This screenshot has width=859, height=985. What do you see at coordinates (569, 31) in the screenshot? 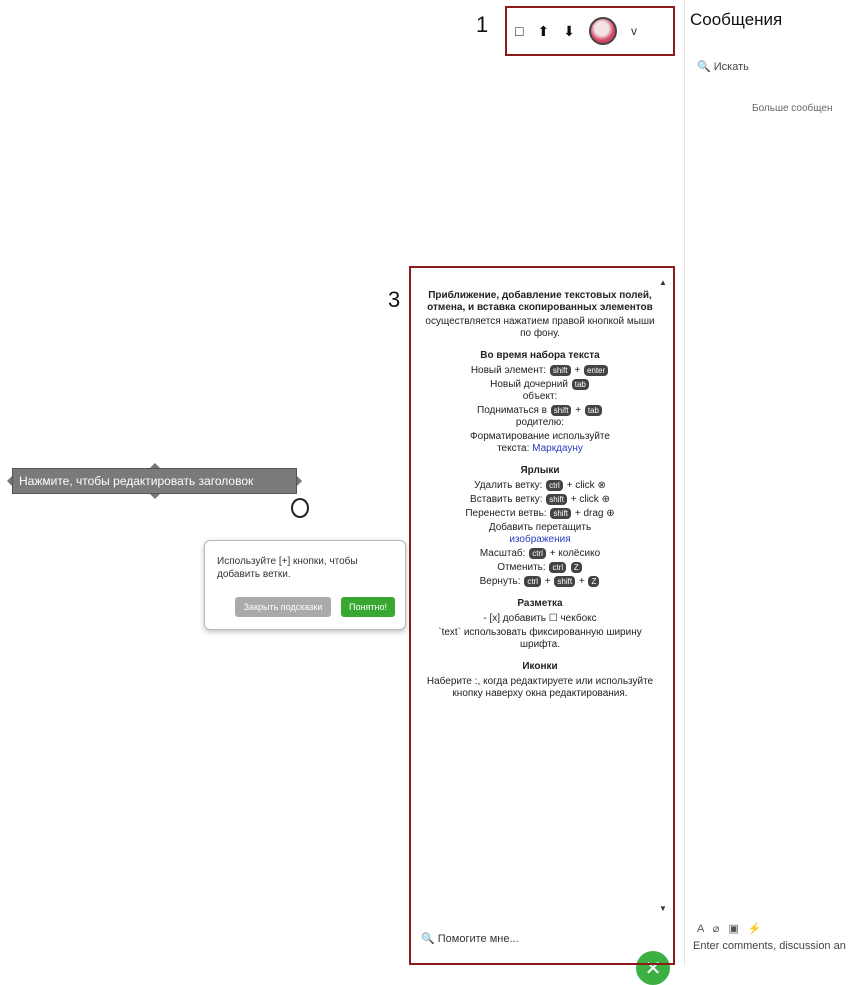
I see `arrow-down-icon: ⬇` at bounding box center [569, 31].